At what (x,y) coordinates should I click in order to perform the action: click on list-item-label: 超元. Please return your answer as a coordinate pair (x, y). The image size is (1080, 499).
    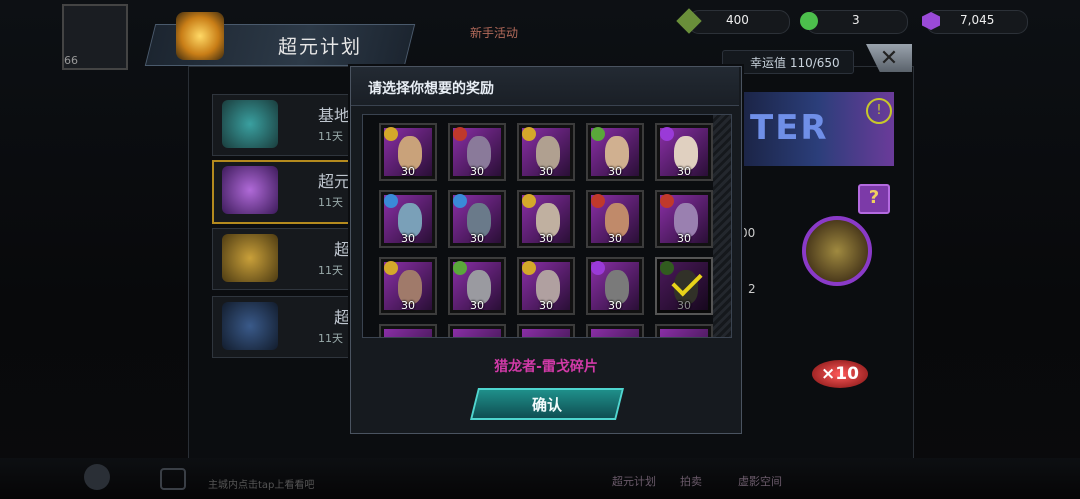
    Looking at the image, I should click on (334, 181).